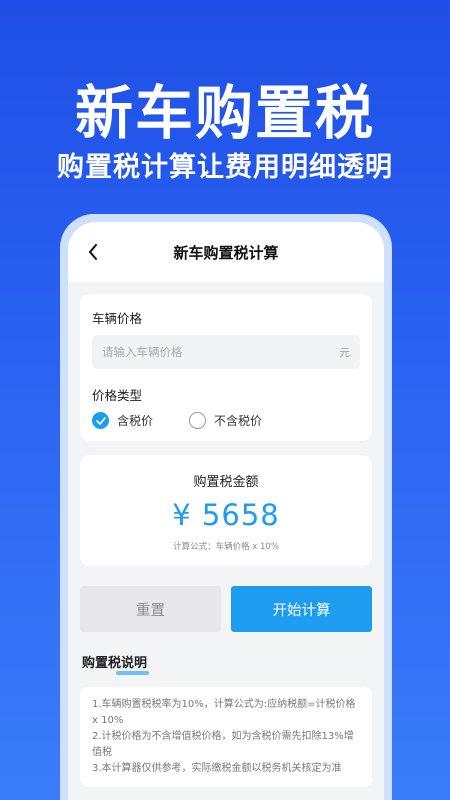 This screenshot has width=450, height=800. I want to click on page-title: 新车购置税计算, so click(226, 252).